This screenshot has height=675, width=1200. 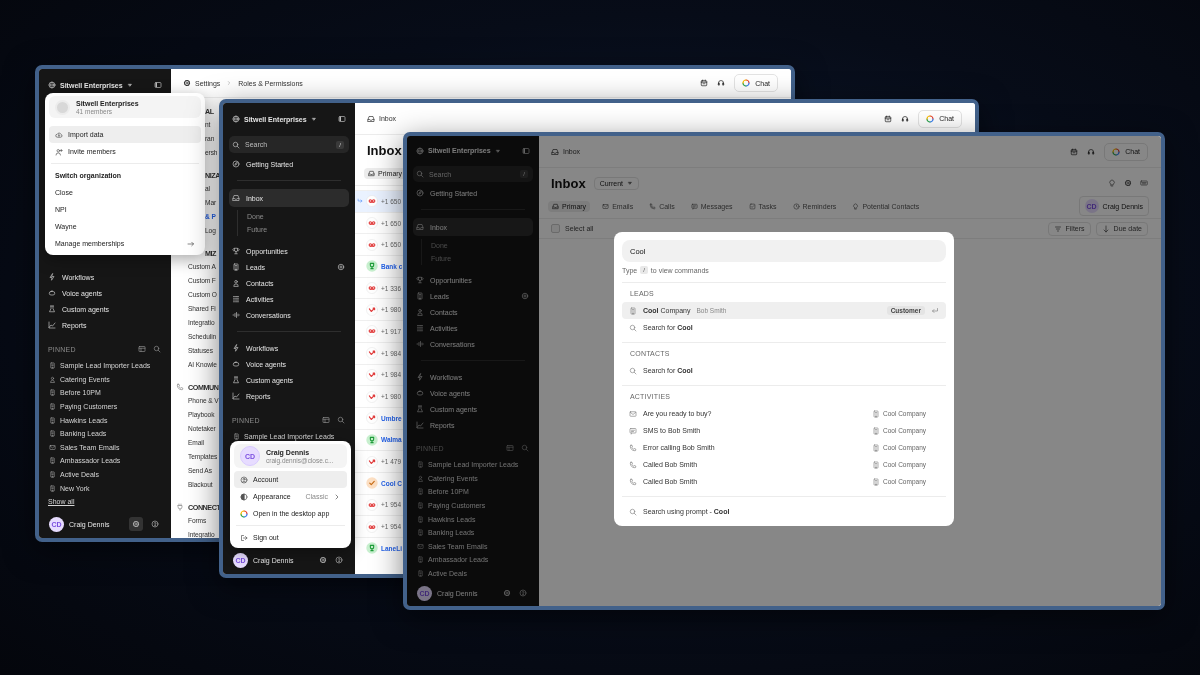 I want to click on clock-icon, so click(x=796, y=206).